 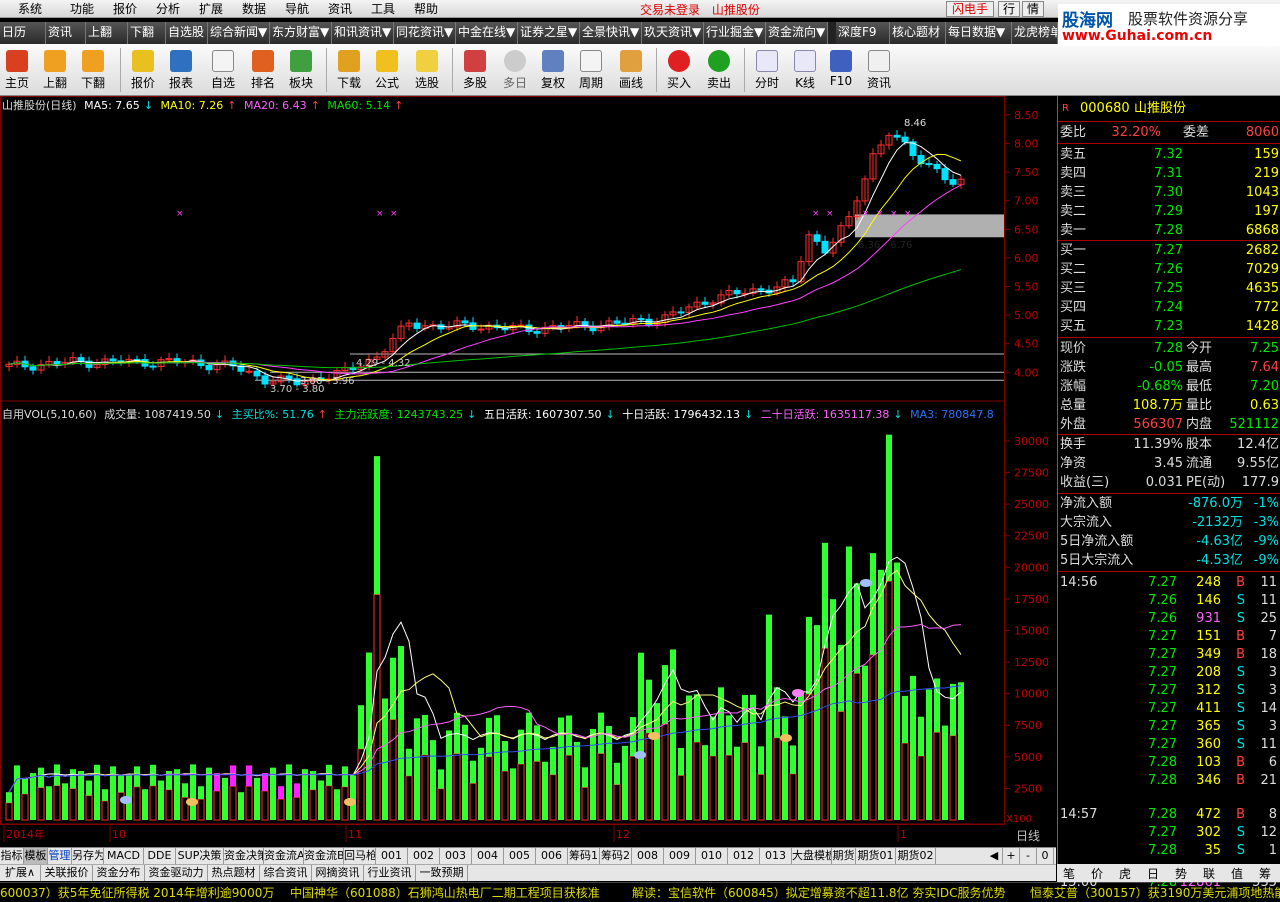 What do you see at coordinates (1169, 673) in the screenshot?
I see `trade-tick-row: 7.27 208 S 3` at bounding box center [1169, 673].